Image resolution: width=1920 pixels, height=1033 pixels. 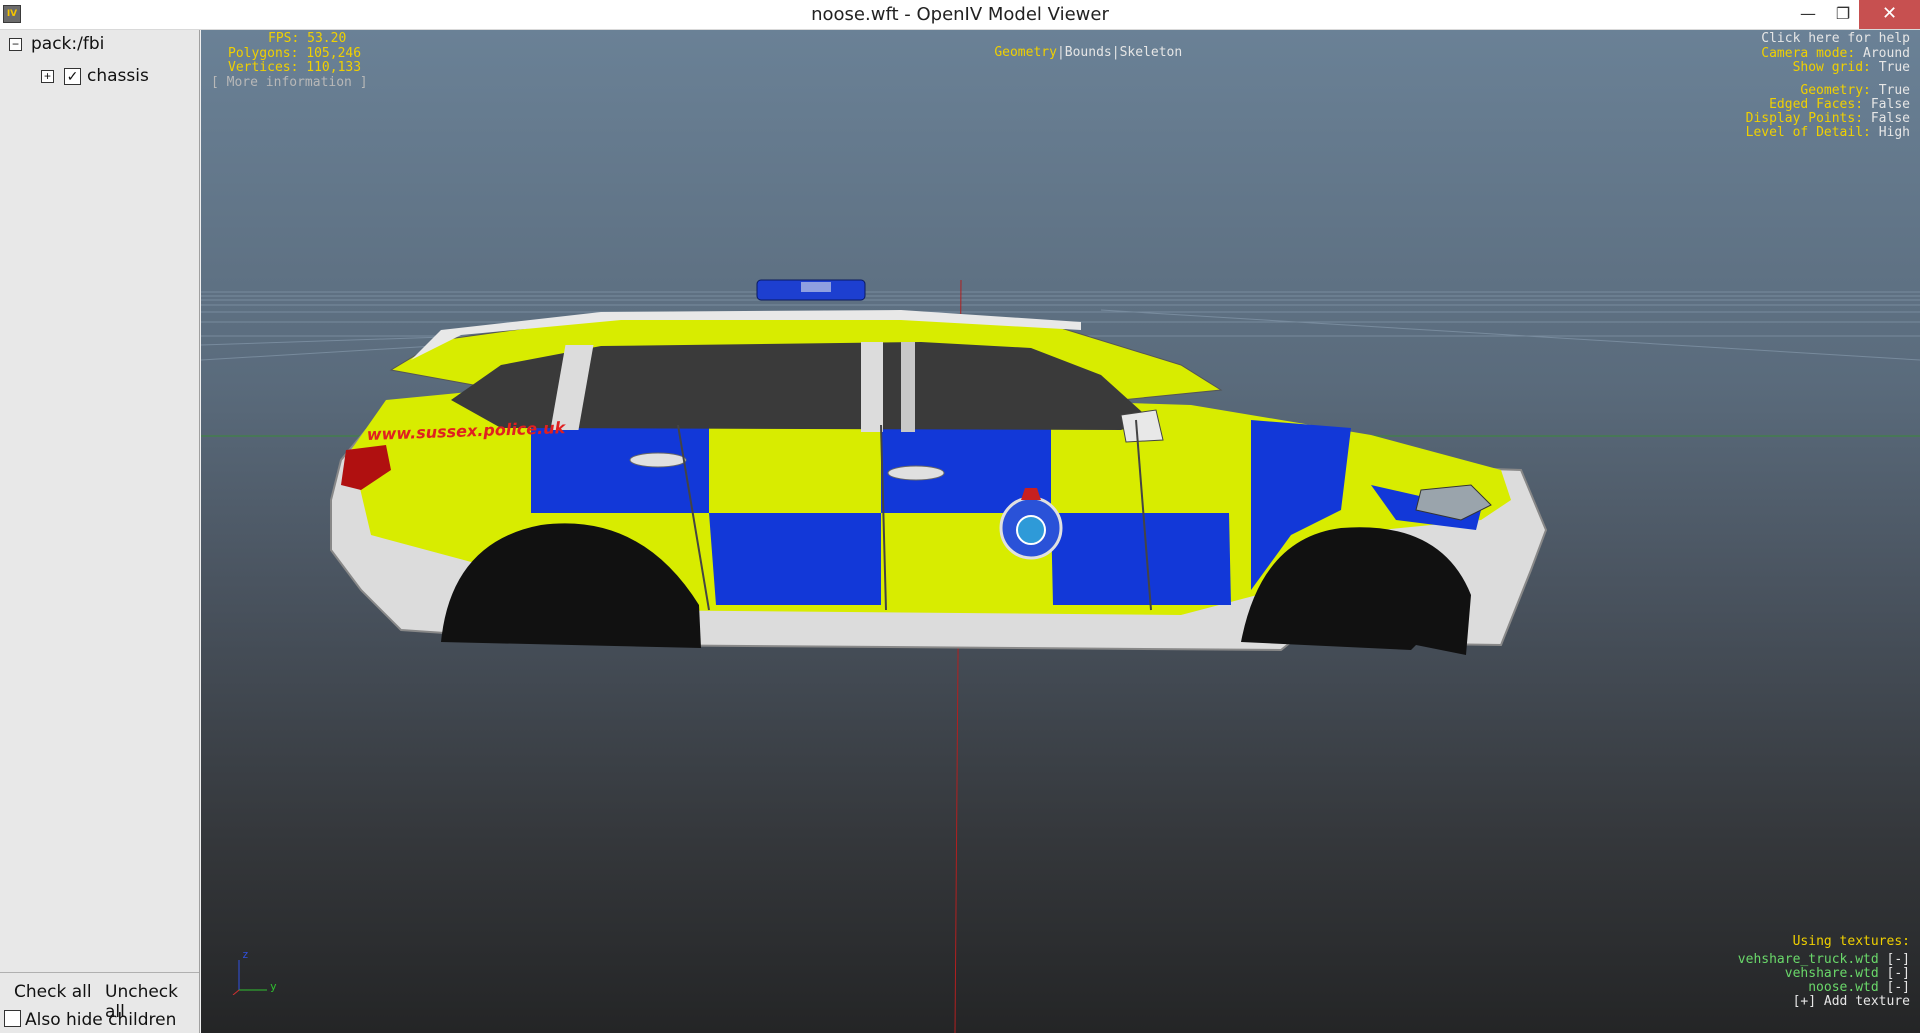 What do you see at coordinates (1828, 105) in the screenshot?
I see `setting-edged-faces: Edged Faces: False` at bounding box center [1828, 105].